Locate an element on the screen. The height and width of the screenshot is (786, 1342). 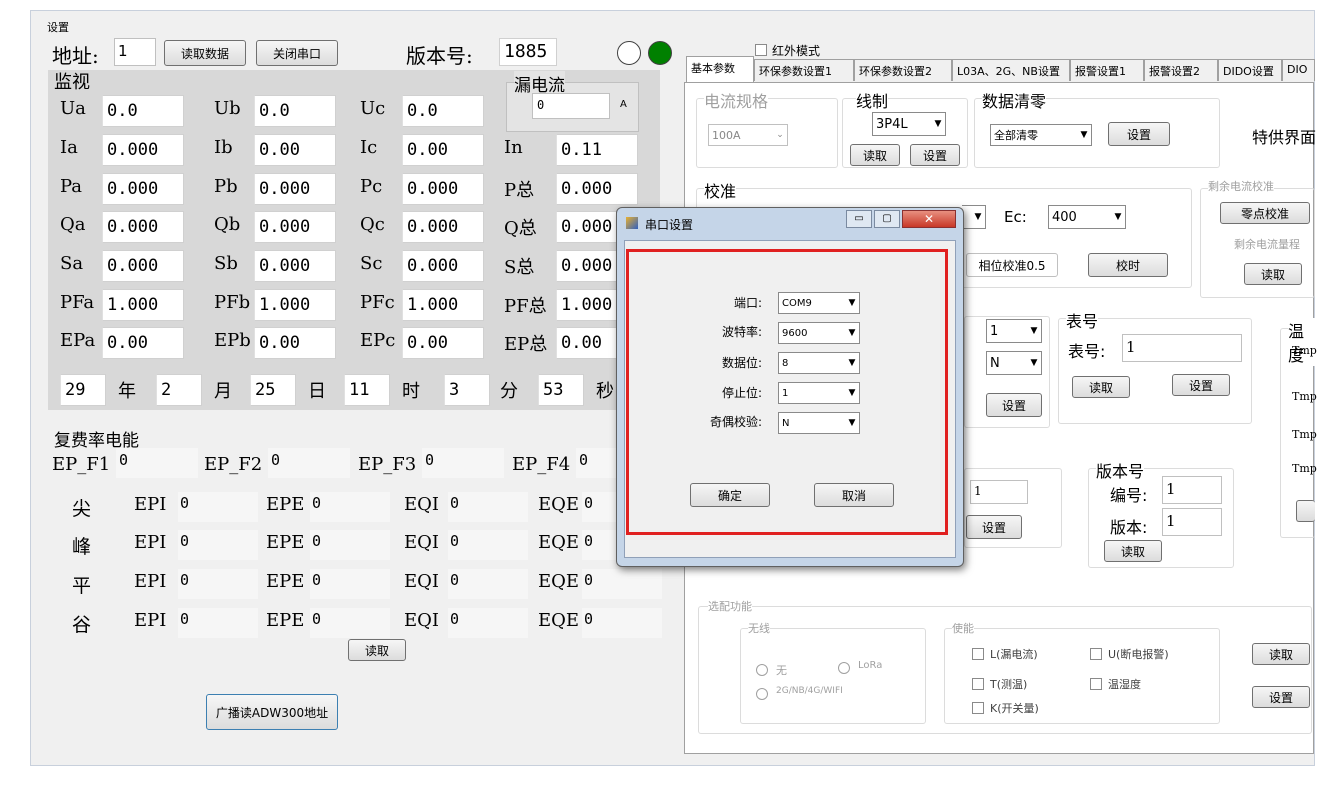
radio-none-label: 无 is located at coordinates (781, 670).